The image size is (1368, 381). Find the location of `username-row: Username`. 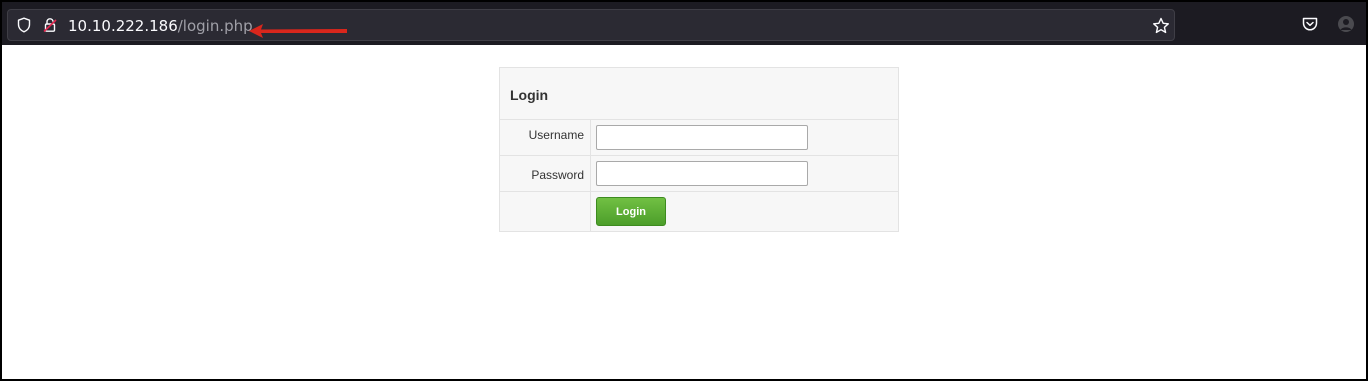

username-row: Username is located at coordinates (699, 138).